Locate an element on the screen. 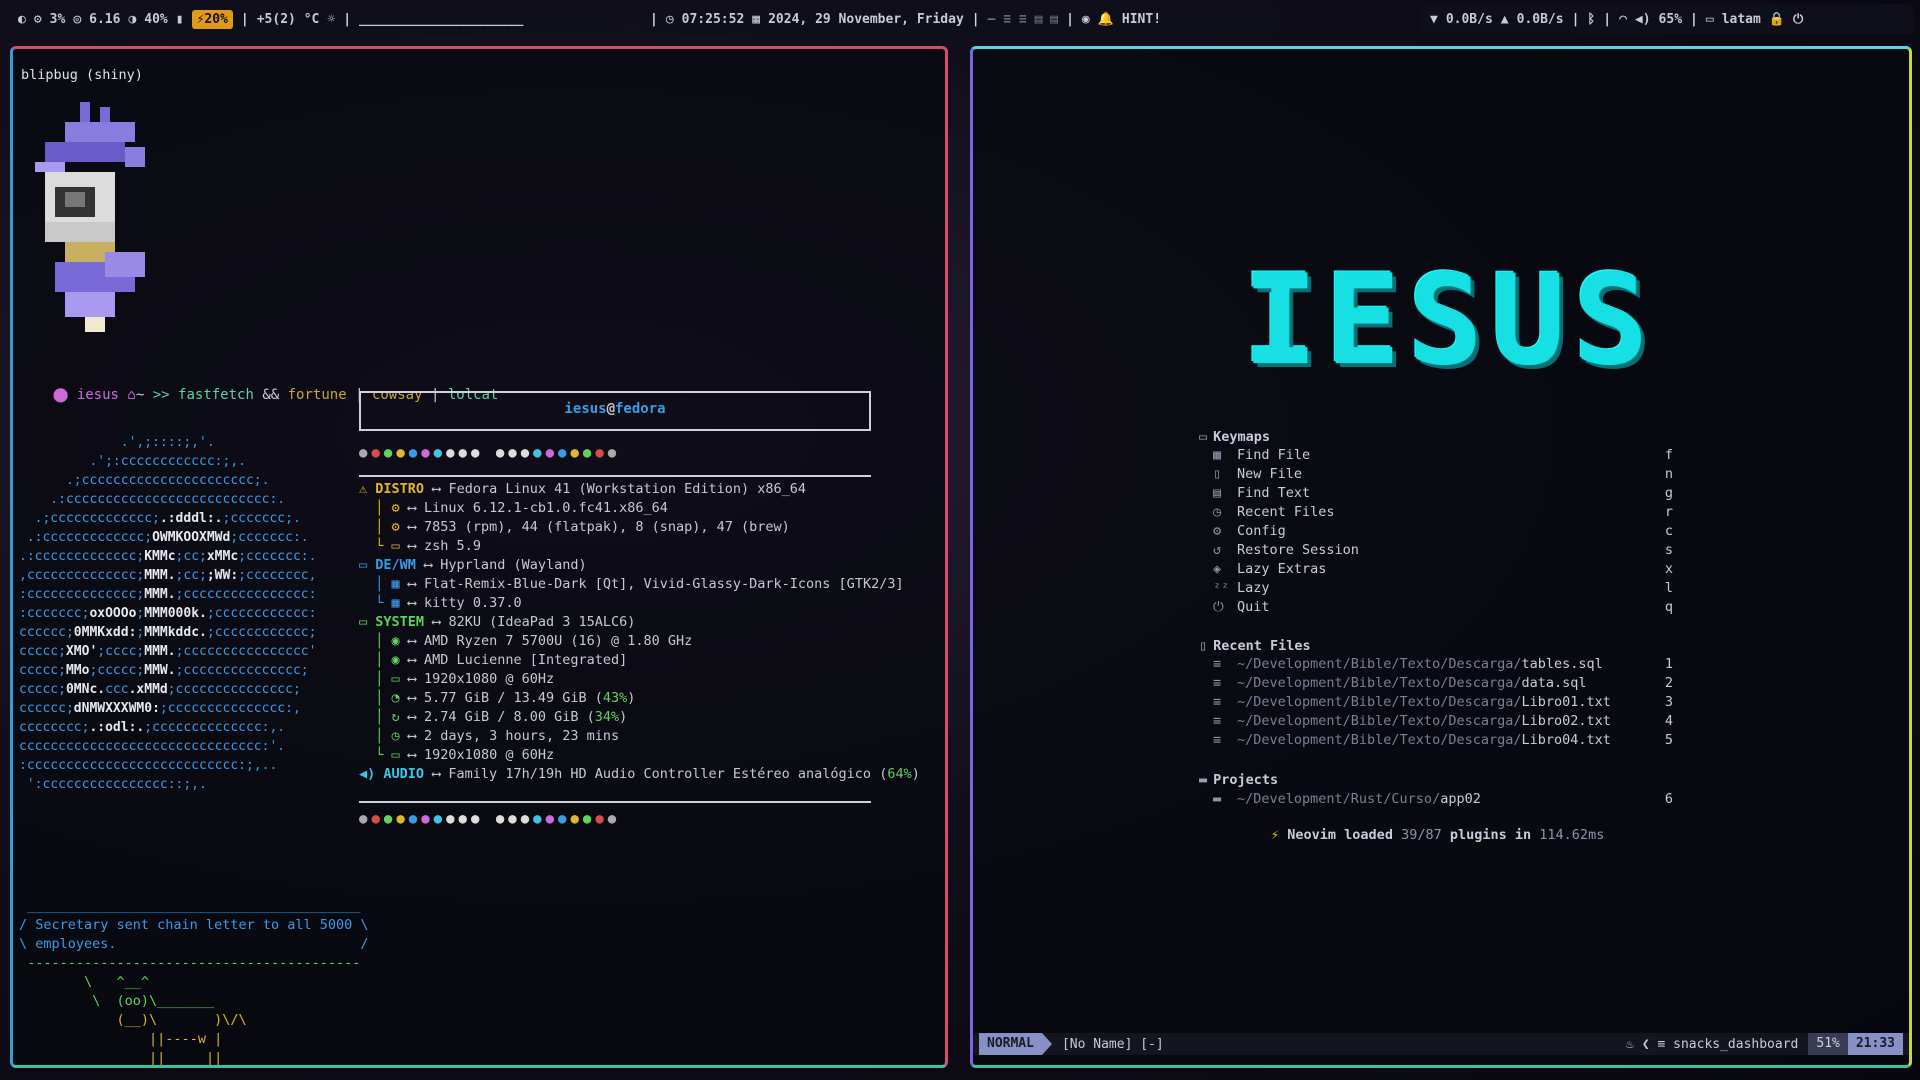  memory-percent: 40% is located at coordinates (156, 19).